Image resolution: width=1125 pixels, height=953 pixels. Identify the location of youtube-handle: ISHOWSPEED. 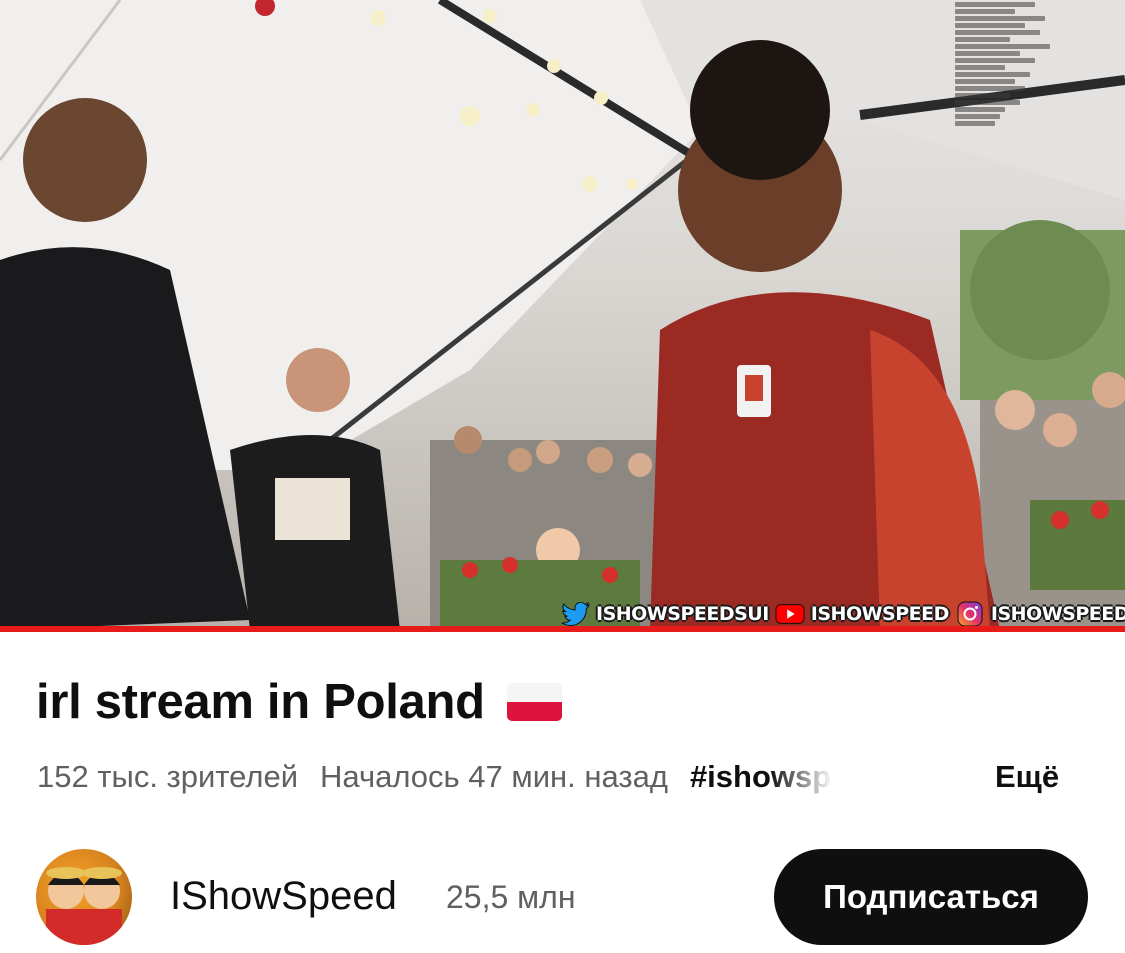
(880, 614).